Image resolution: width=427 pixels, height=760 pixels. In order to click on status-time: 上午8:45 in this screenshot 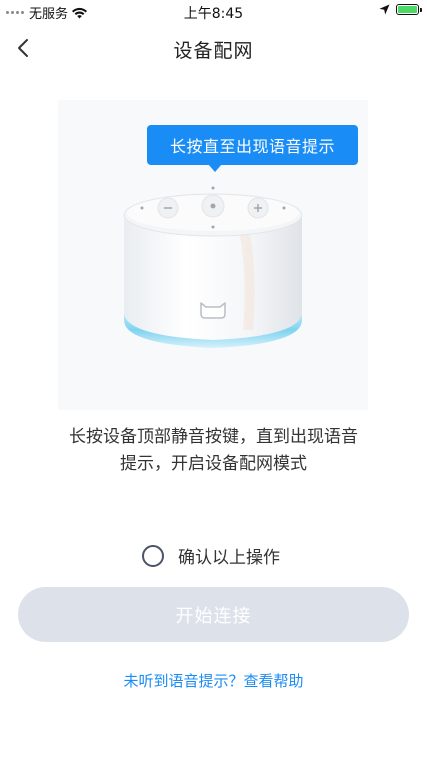, I will do `click(213, 14)`.